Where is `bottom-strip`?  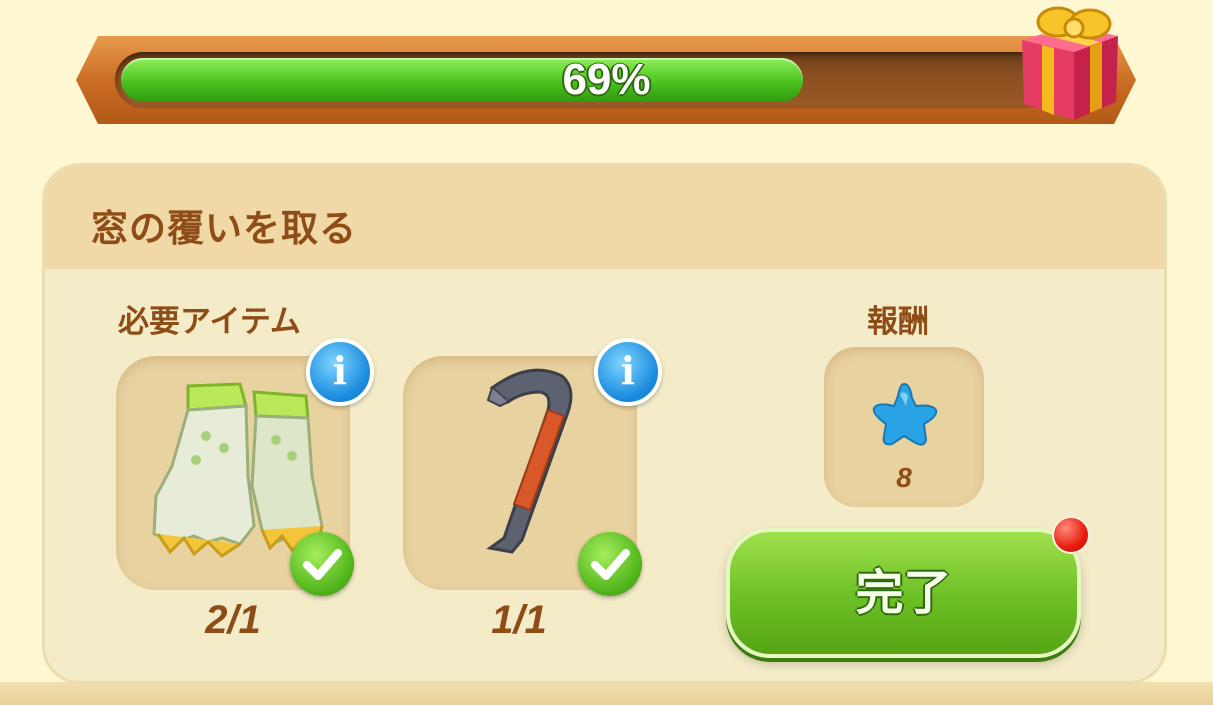
bottom-strip is located at coordinates (606, 693).